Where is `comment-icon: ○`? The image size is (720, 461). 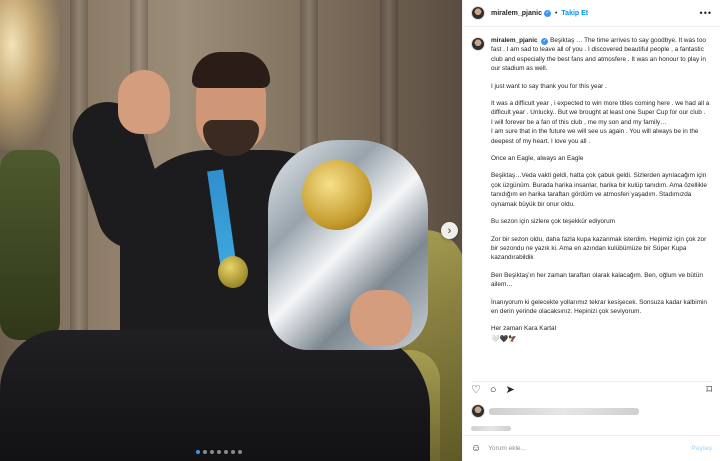 comment-icon: ○ is located at coordinates (493, 390).